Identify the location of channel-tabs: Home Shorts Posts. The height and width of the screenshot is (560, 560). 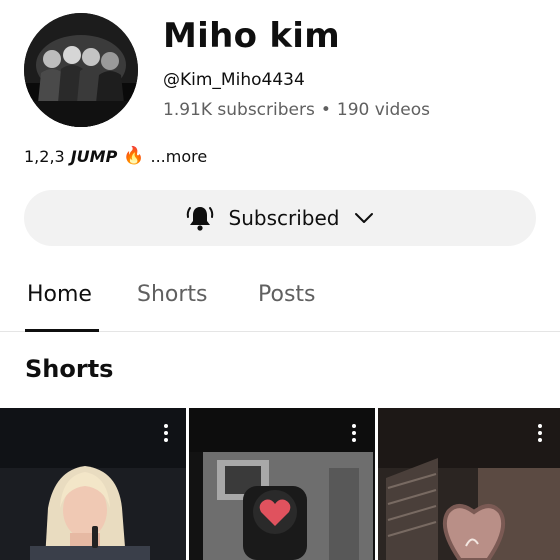
(280, 300).